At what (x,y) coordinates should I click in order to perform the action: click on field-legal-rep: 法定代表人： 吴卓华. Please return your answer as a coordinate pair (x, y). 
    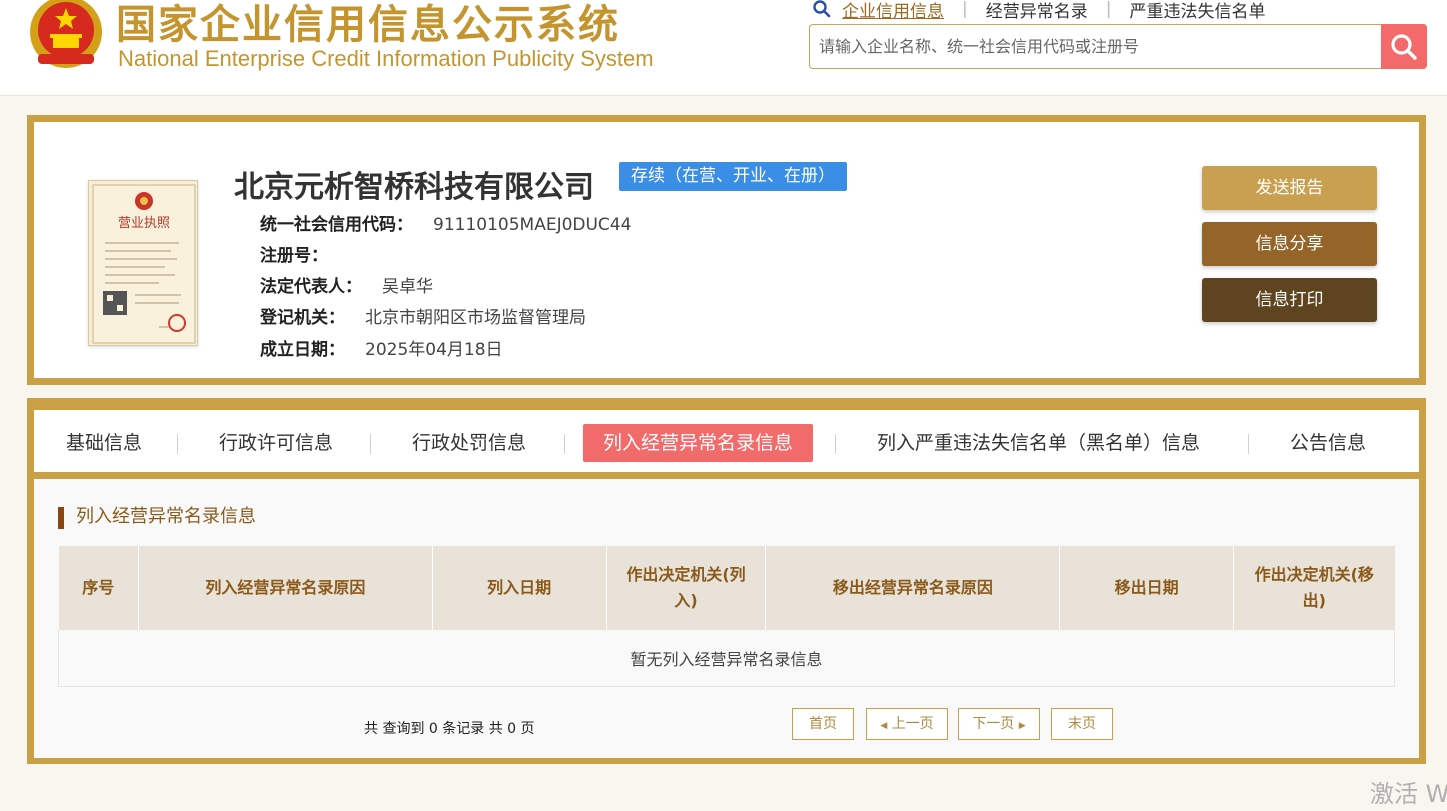
    Looking at the image, I should click on (346, 284).